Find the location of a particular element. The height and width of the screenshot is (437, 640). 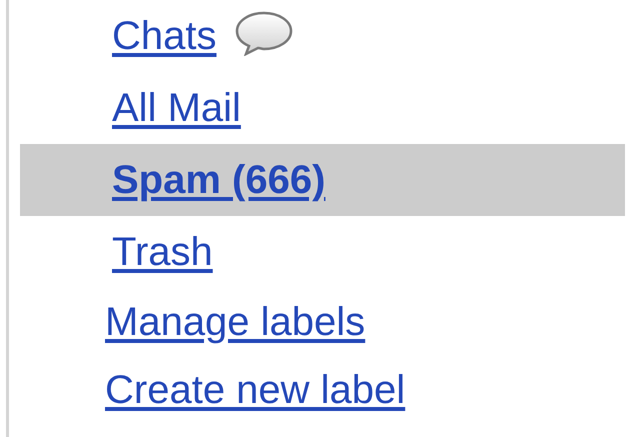

sidebar-link: Create new label is located at coordinates (255, 390).